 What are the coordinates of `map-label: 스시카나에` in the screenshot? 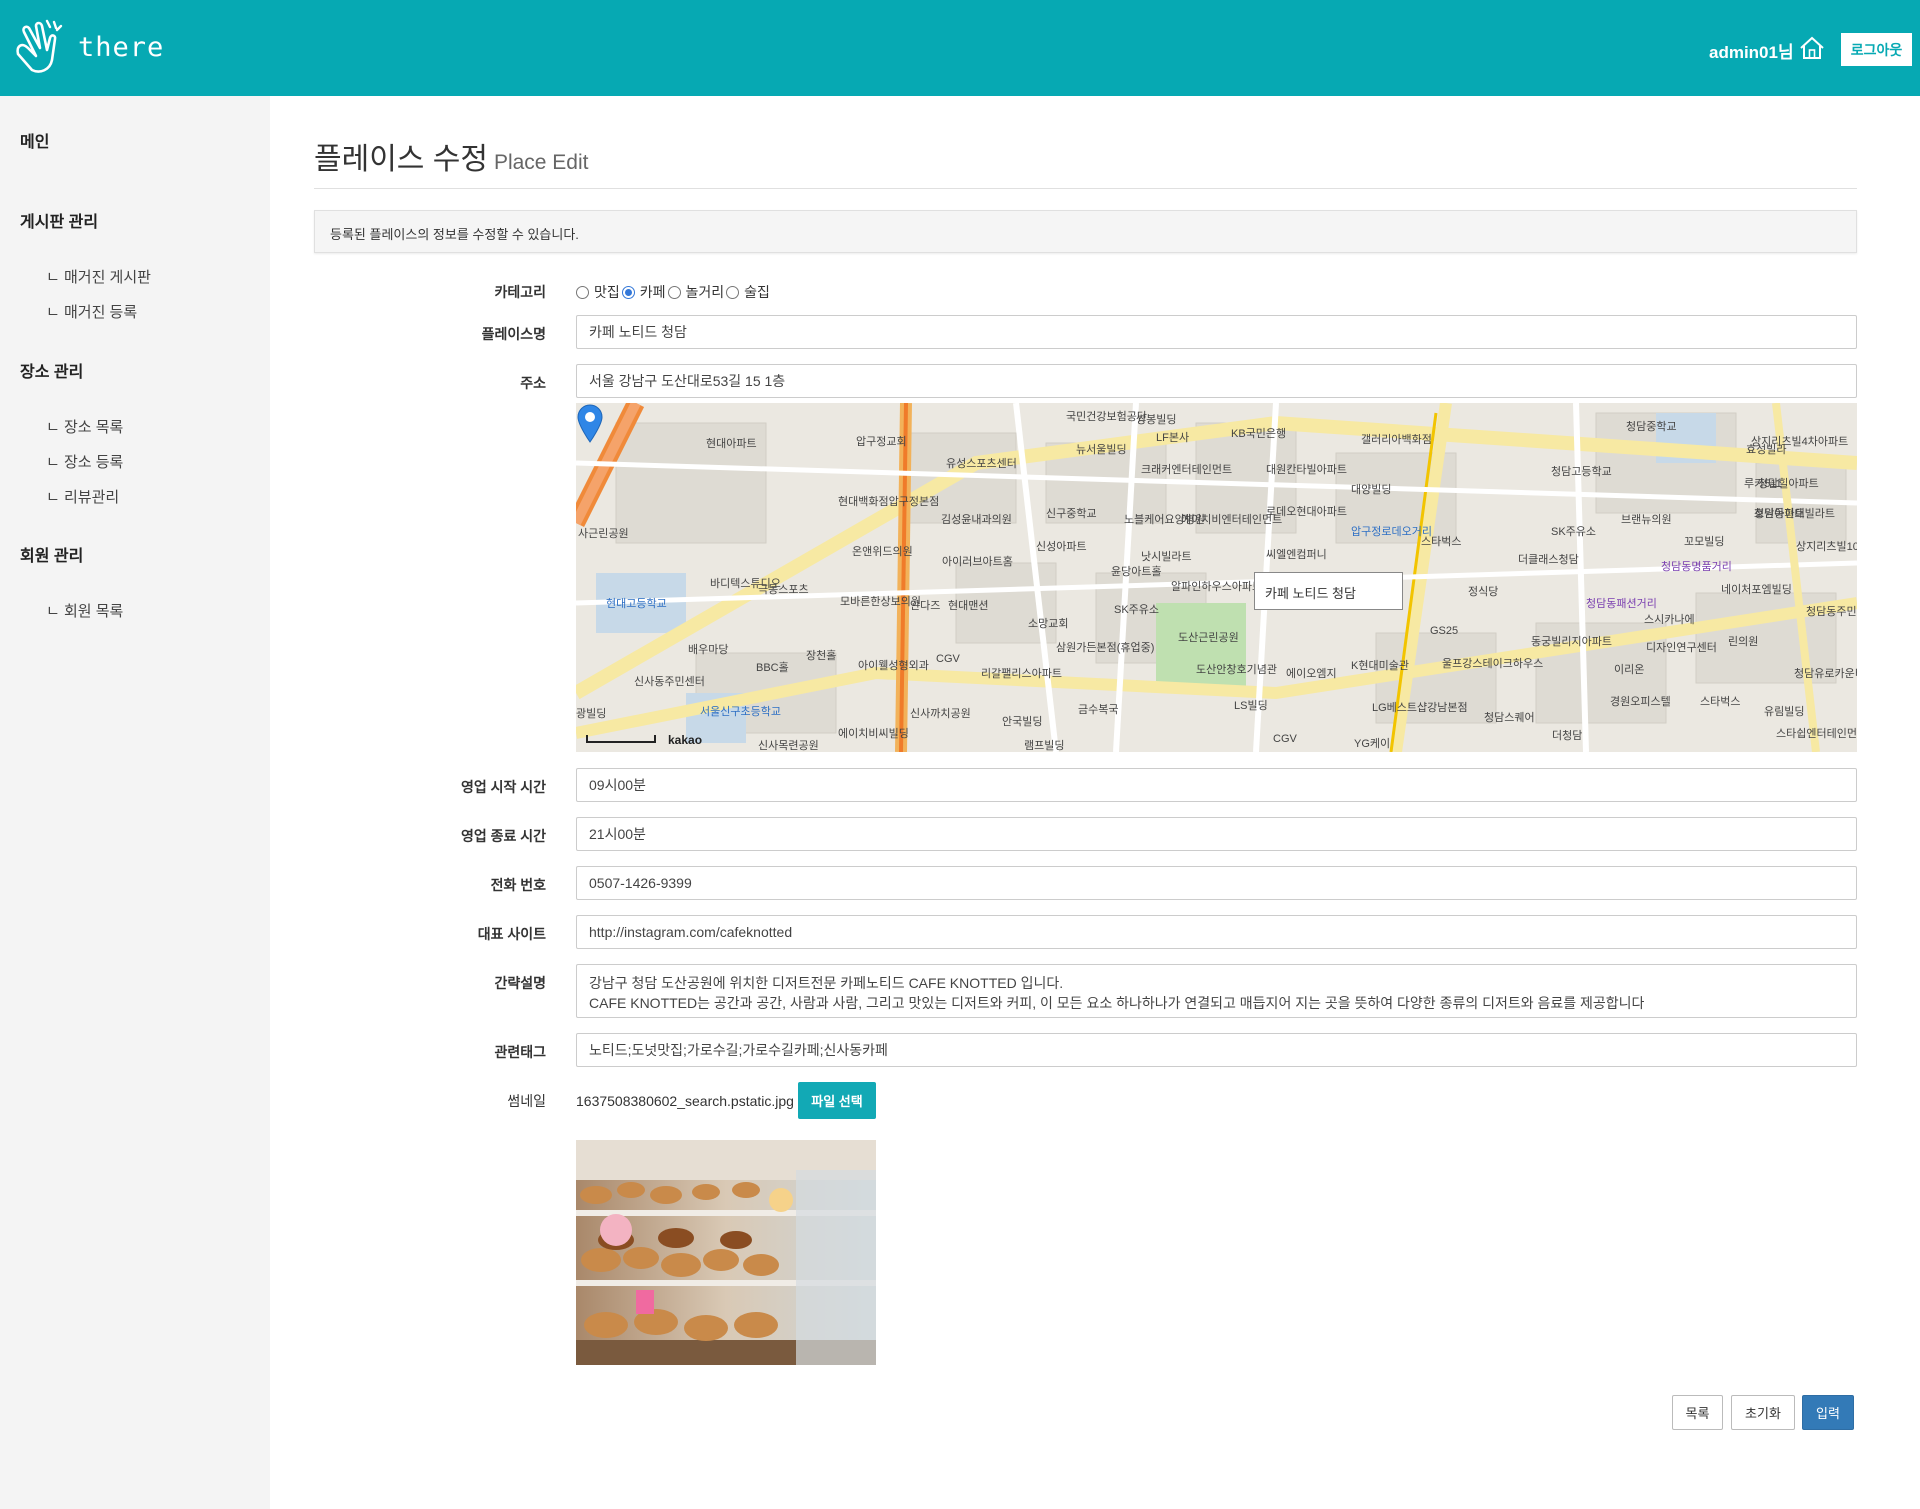 It's located at (1669, 620).